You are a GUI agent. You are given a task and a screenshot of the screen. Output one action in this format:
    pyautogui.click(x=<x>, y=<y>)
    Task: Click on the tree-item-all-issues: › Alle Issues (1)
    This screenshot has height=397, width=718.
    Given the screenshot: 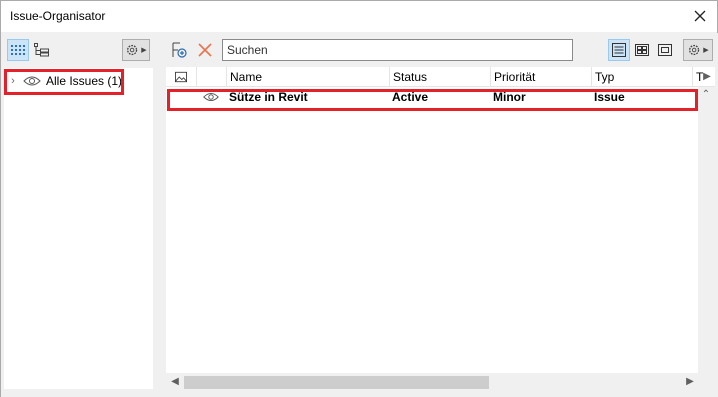 What is the action you would take?
    pyautogui.click(x=65, y=81)
    